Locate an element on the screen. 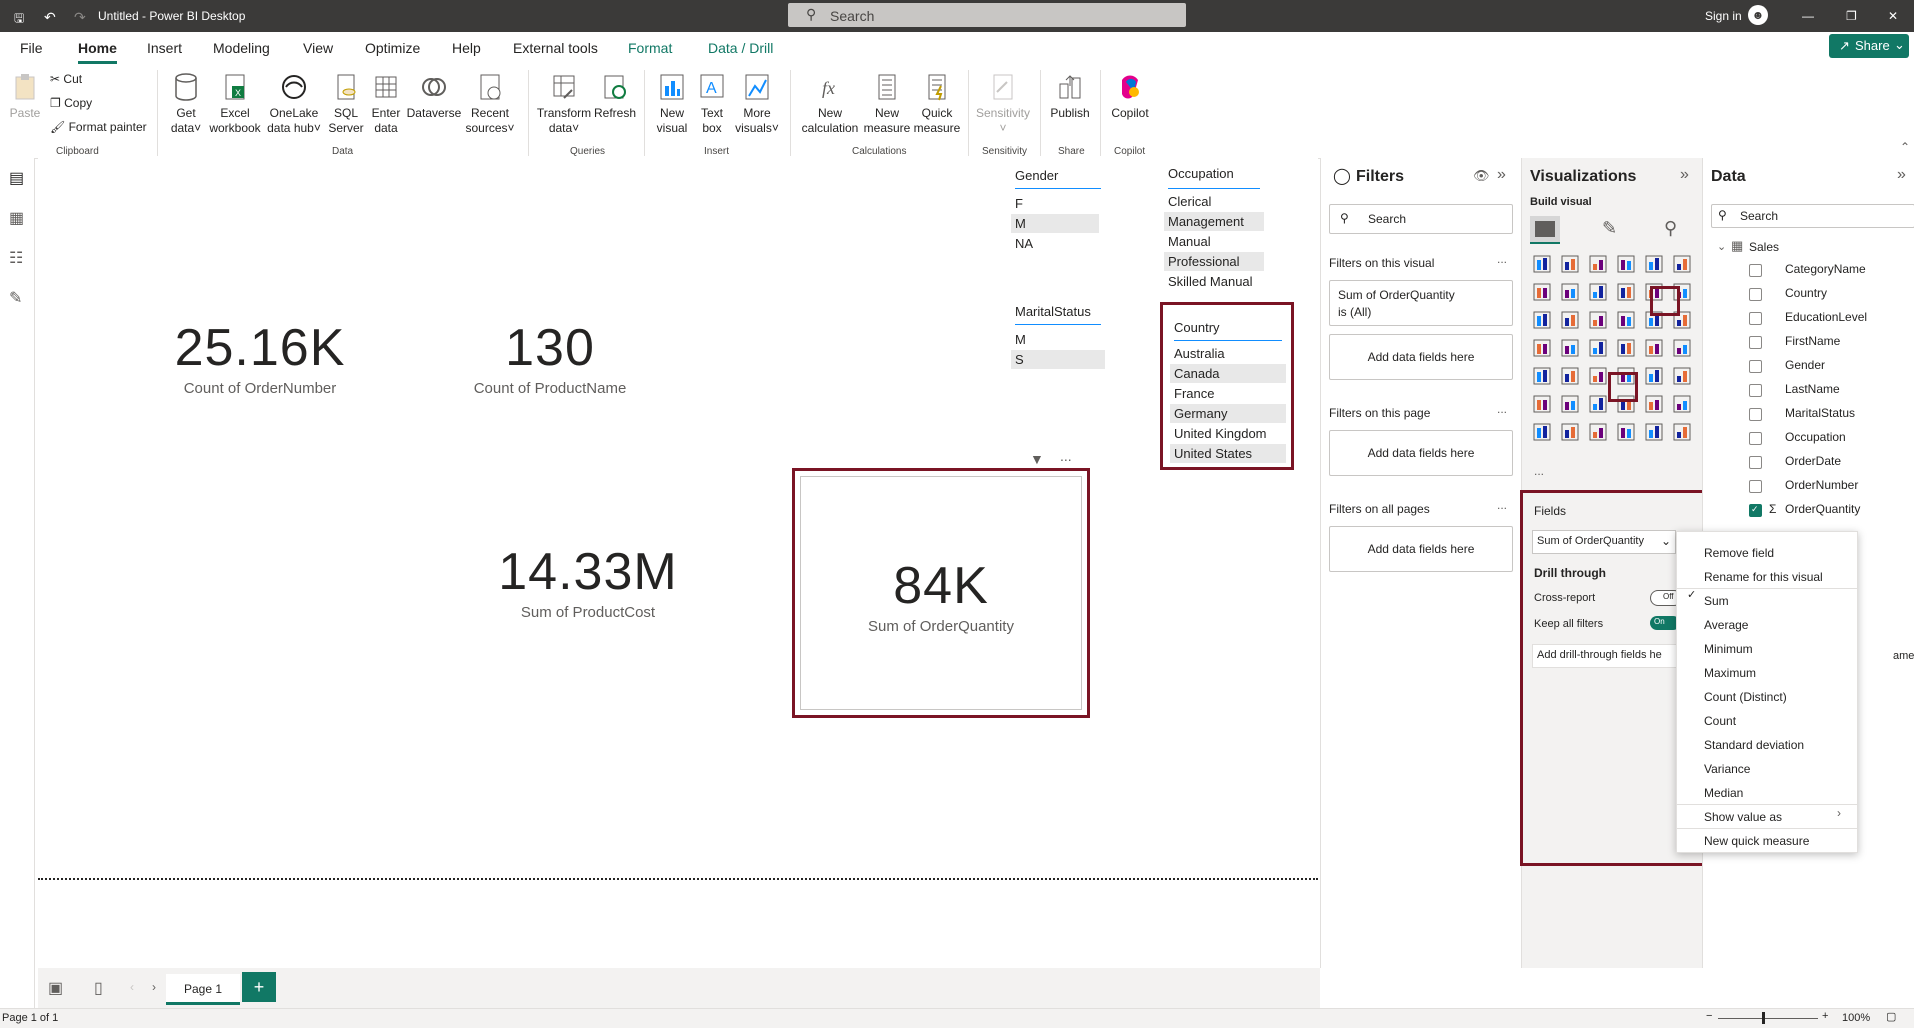 Image resolution: width=1914 pixels, height=1028 pixels. slicer-item: Canada is located at coordinates (1228, 373).